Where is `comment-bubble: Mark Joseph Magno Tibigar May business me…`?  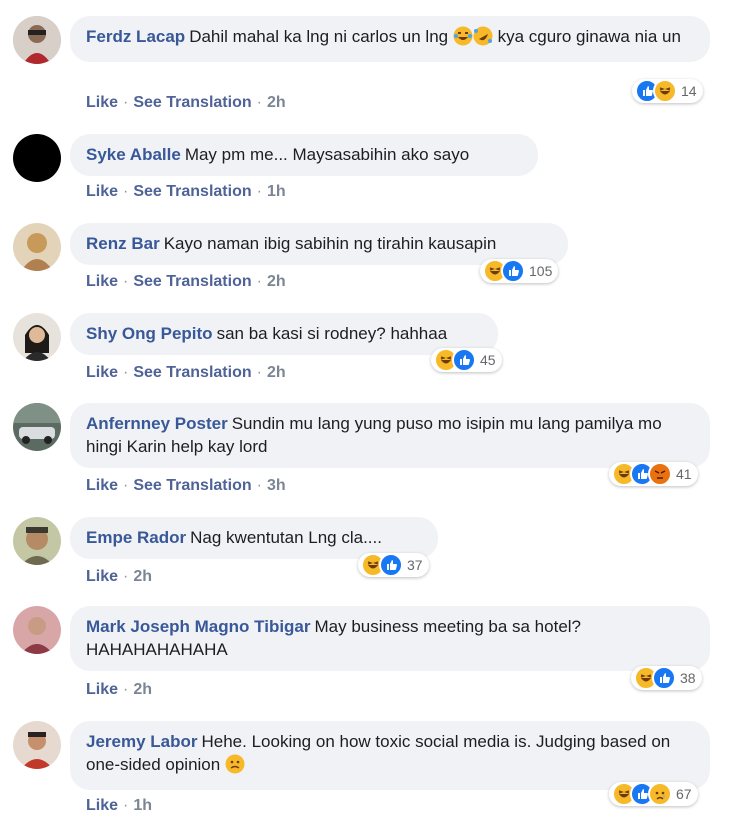 comment-bubble: Mark Joseph Magno Tibigar May business me… is located at coordinates (390, 638).